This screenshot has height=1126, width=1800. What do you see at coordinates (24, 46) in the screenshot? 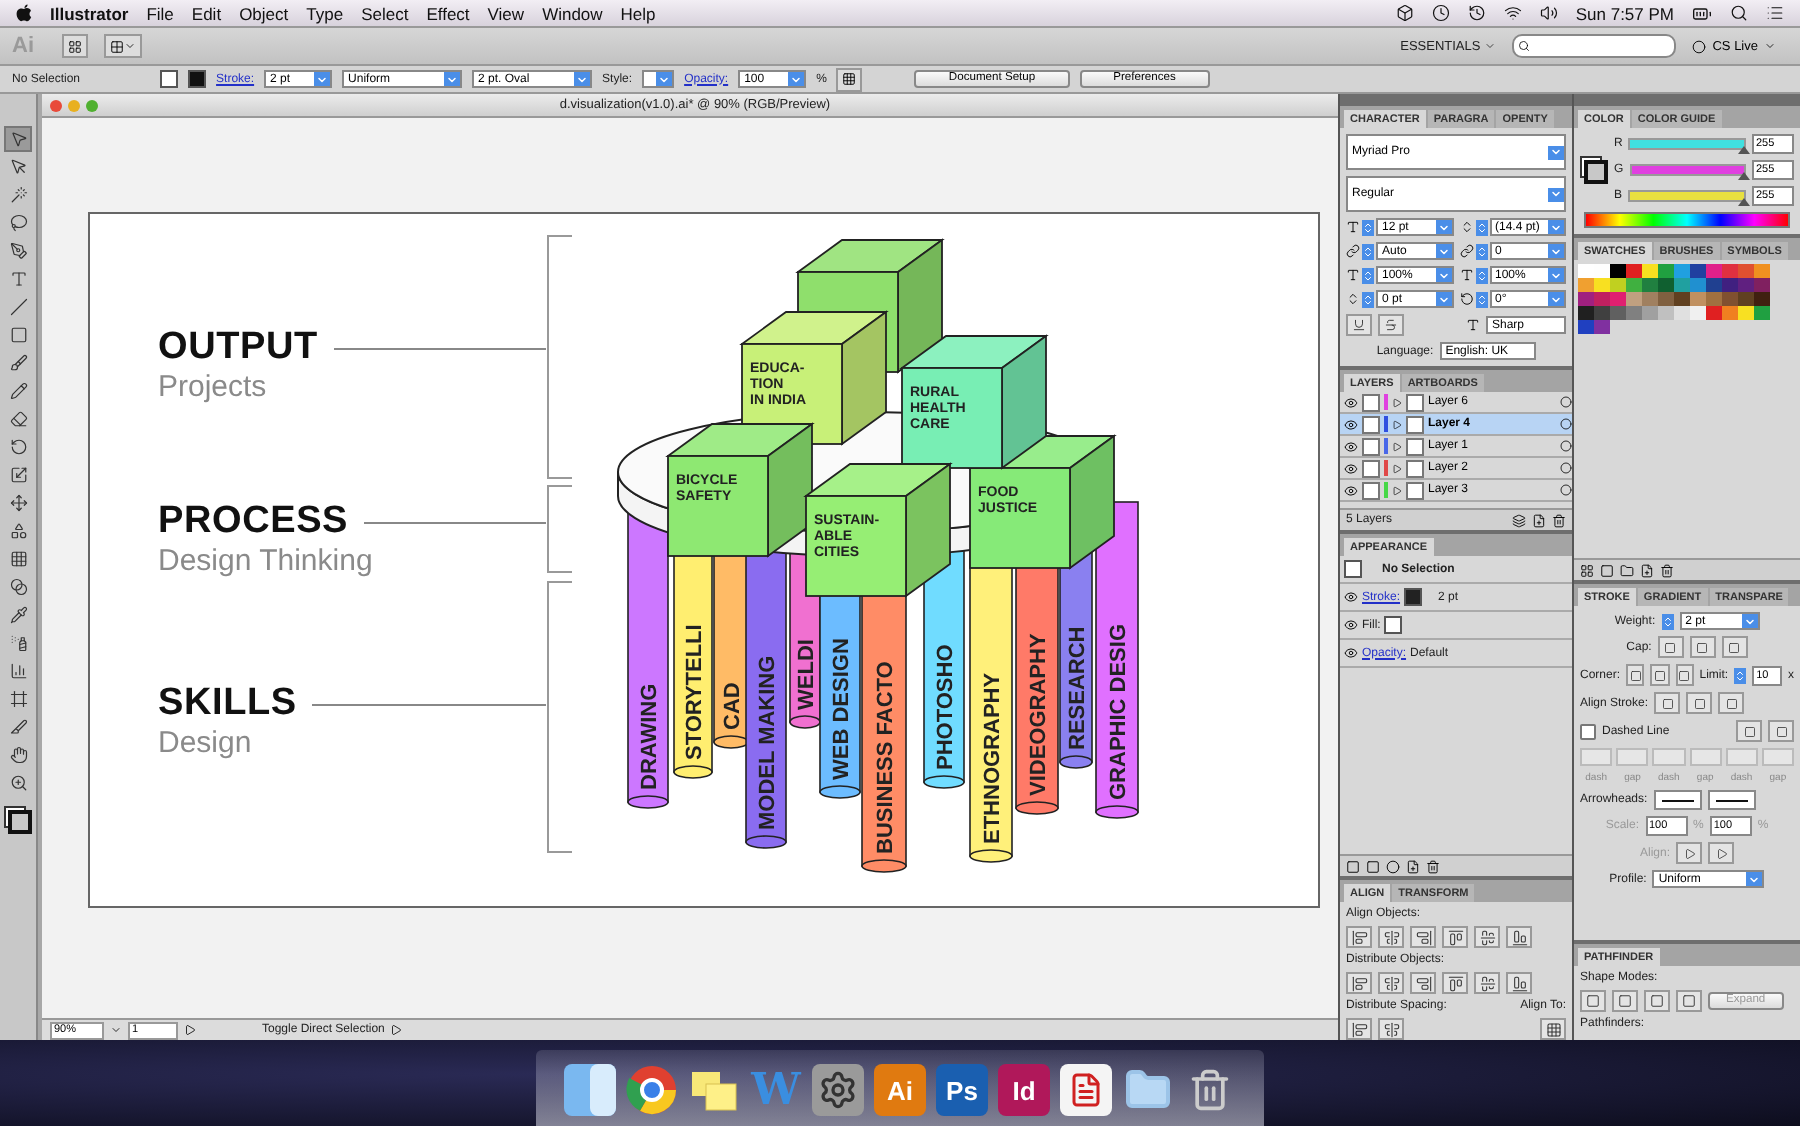
I see `app-logo: Ai` at bounding box center [24, 46].